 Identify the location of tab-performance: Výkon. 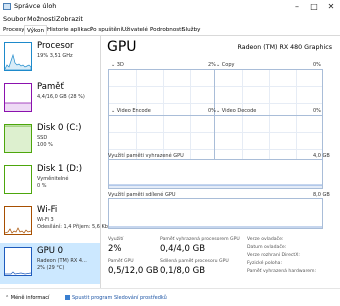
(35, 30).